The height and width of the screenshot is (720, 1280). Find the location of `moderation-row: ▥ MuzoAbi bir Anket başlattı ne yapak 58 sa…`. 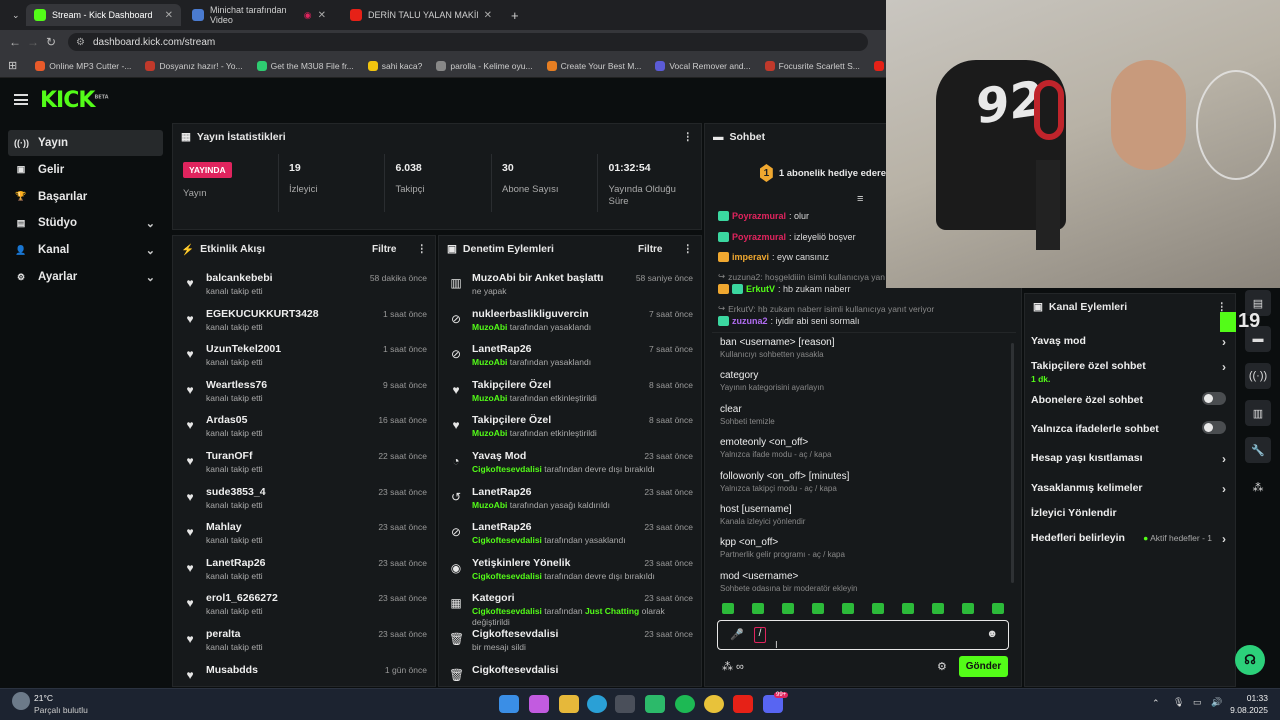

moderation-row: ▥ MuzoAbi bir Anket başlattı ne yapak 58 sa… is located at coordinates (570, 286).